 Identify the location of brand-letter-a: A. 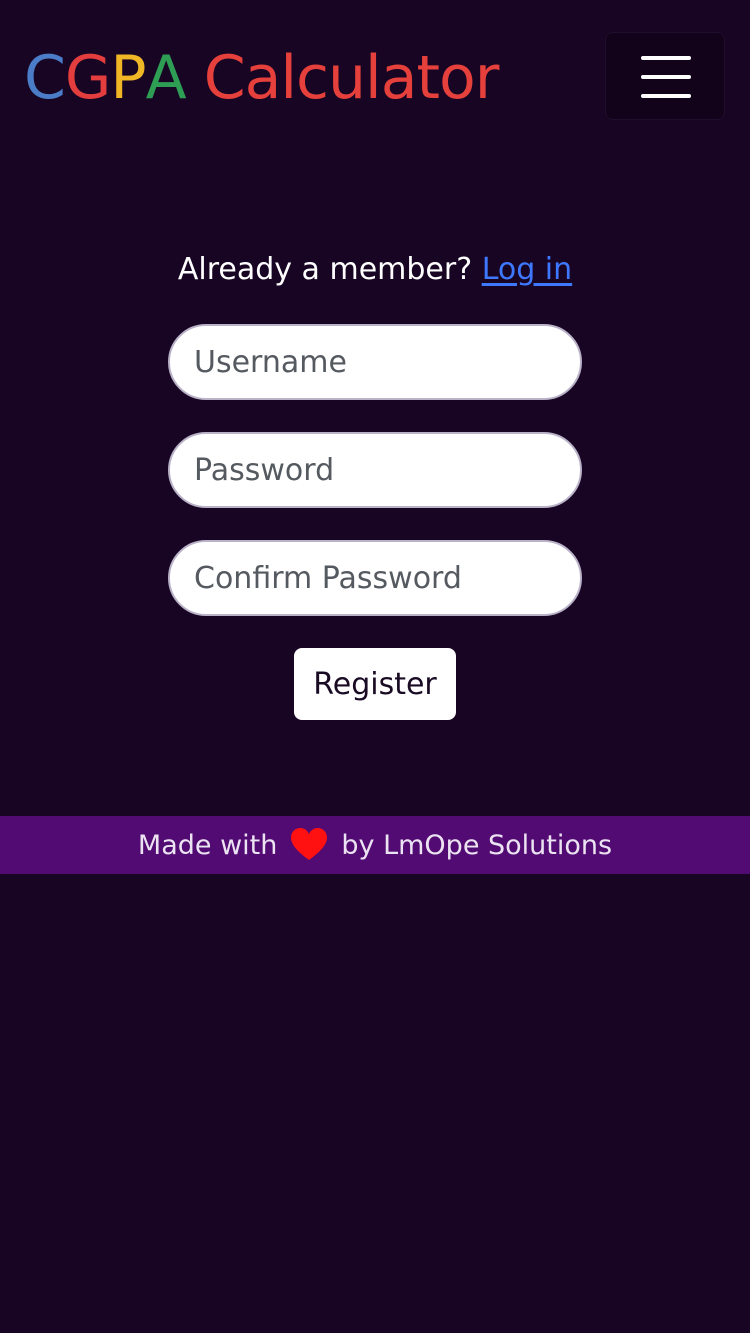
(166, 78).